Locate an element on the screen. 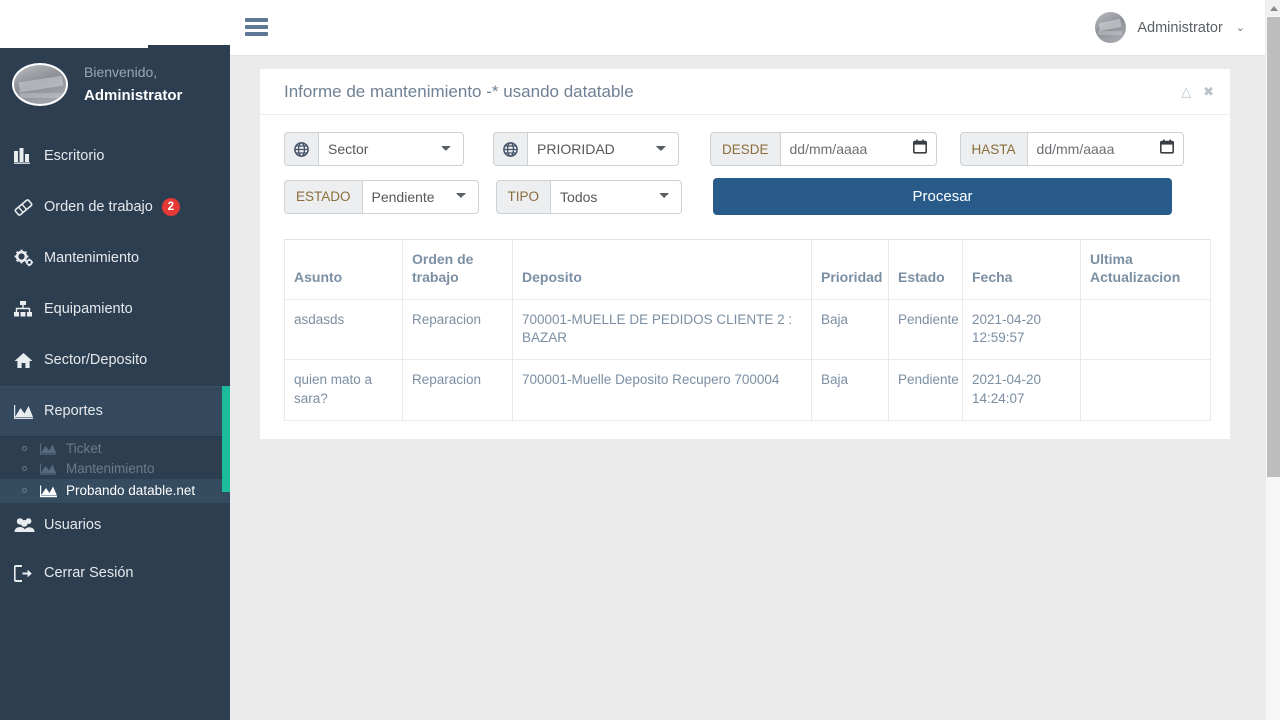 Image resolution: width=1280 pixels, height=720 pixels. sidebar-item-reportes: Reportes is located at coordinates (115, 438).